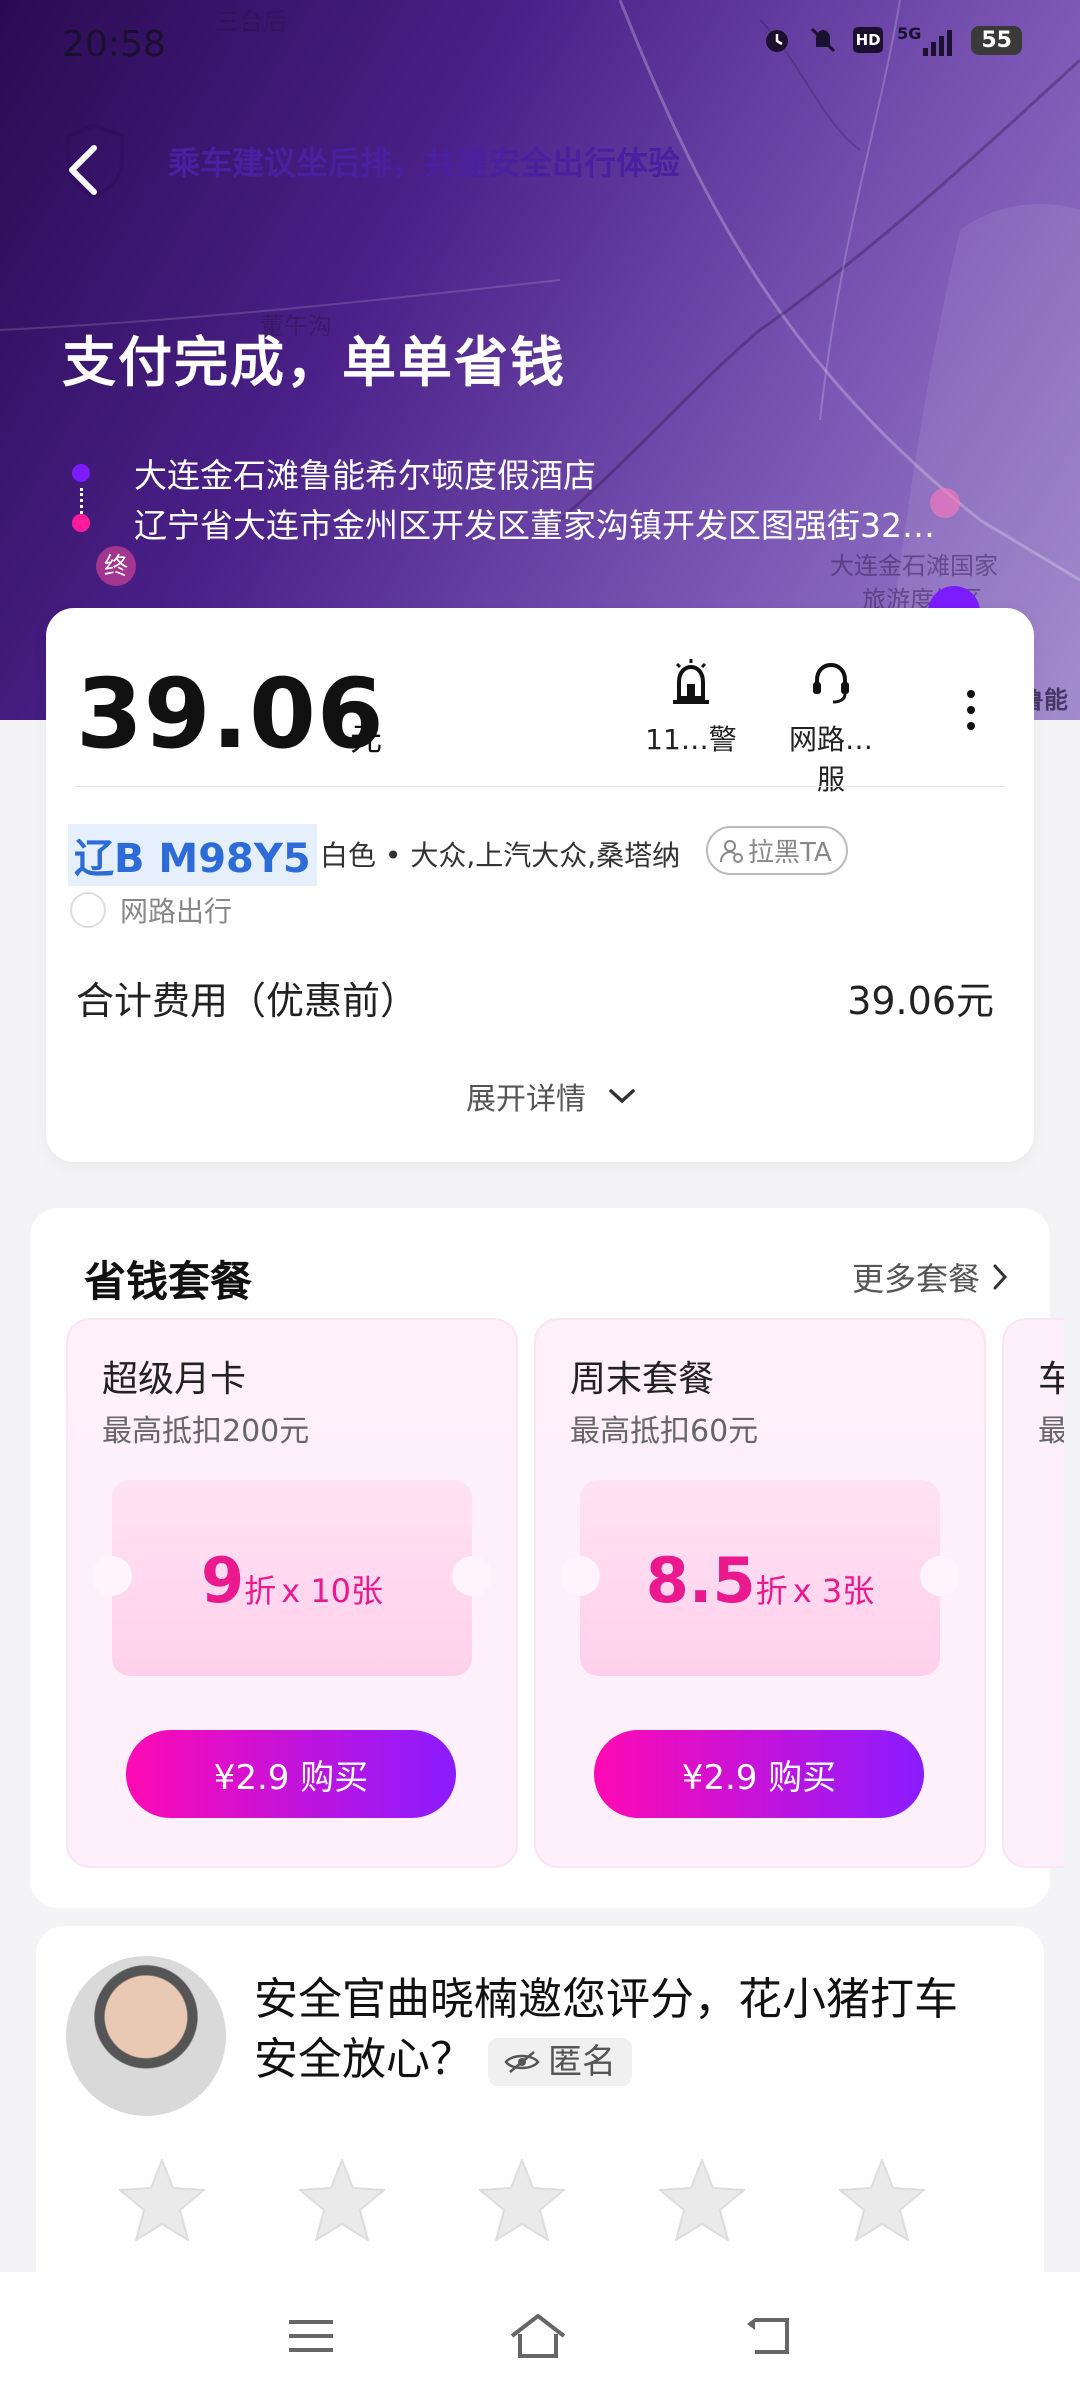 This screenshot has height=2400, width=1080. What do you see at coordinates (691, 739) in the screenshot?
I see `emergency-label: 11…警` at bounding box center [691, 739].